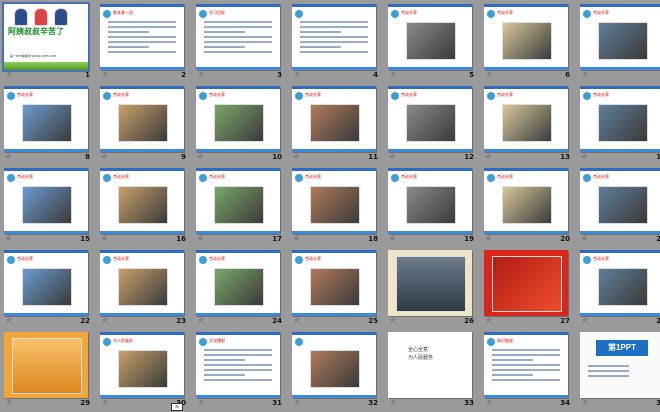 The image size is (660, 412). I want to click on slide-thumbnail-cell: 劳动光荣 ☆ 14, so click(620, 126).